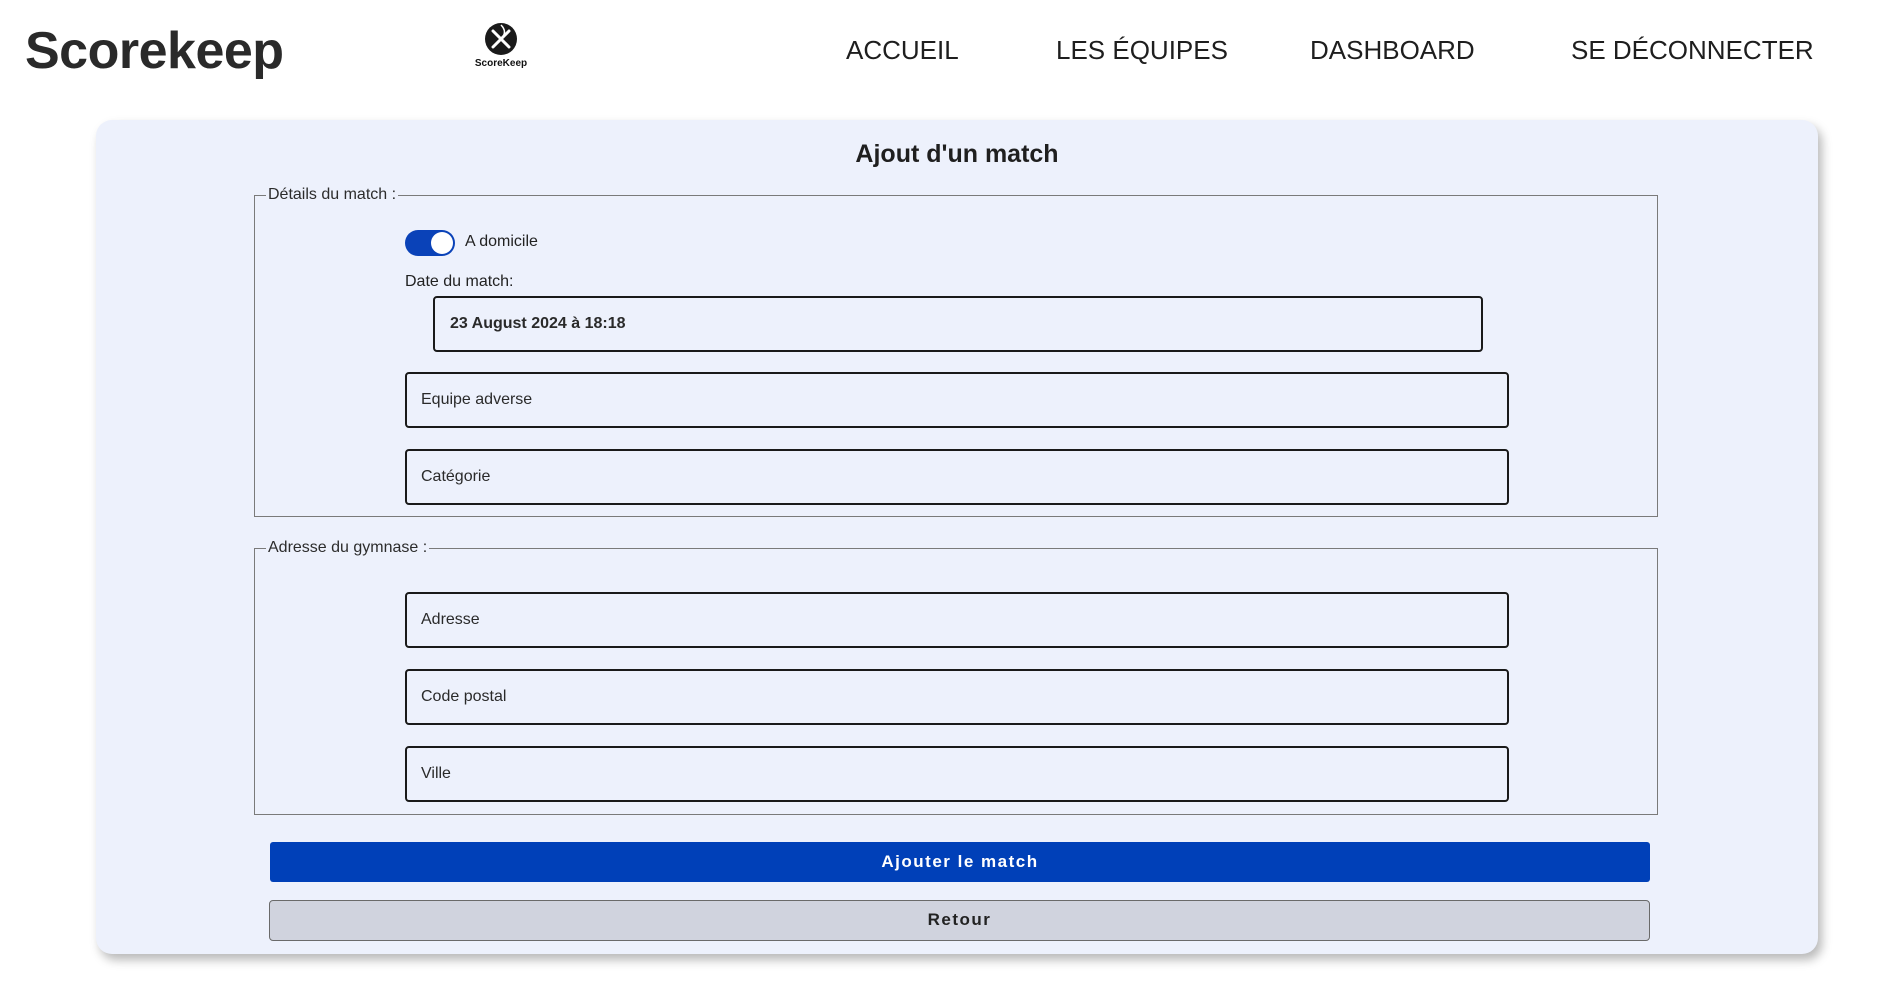 The image size is (1896, 985). I want to click on category-input: Catégorie, so click(957, 477).